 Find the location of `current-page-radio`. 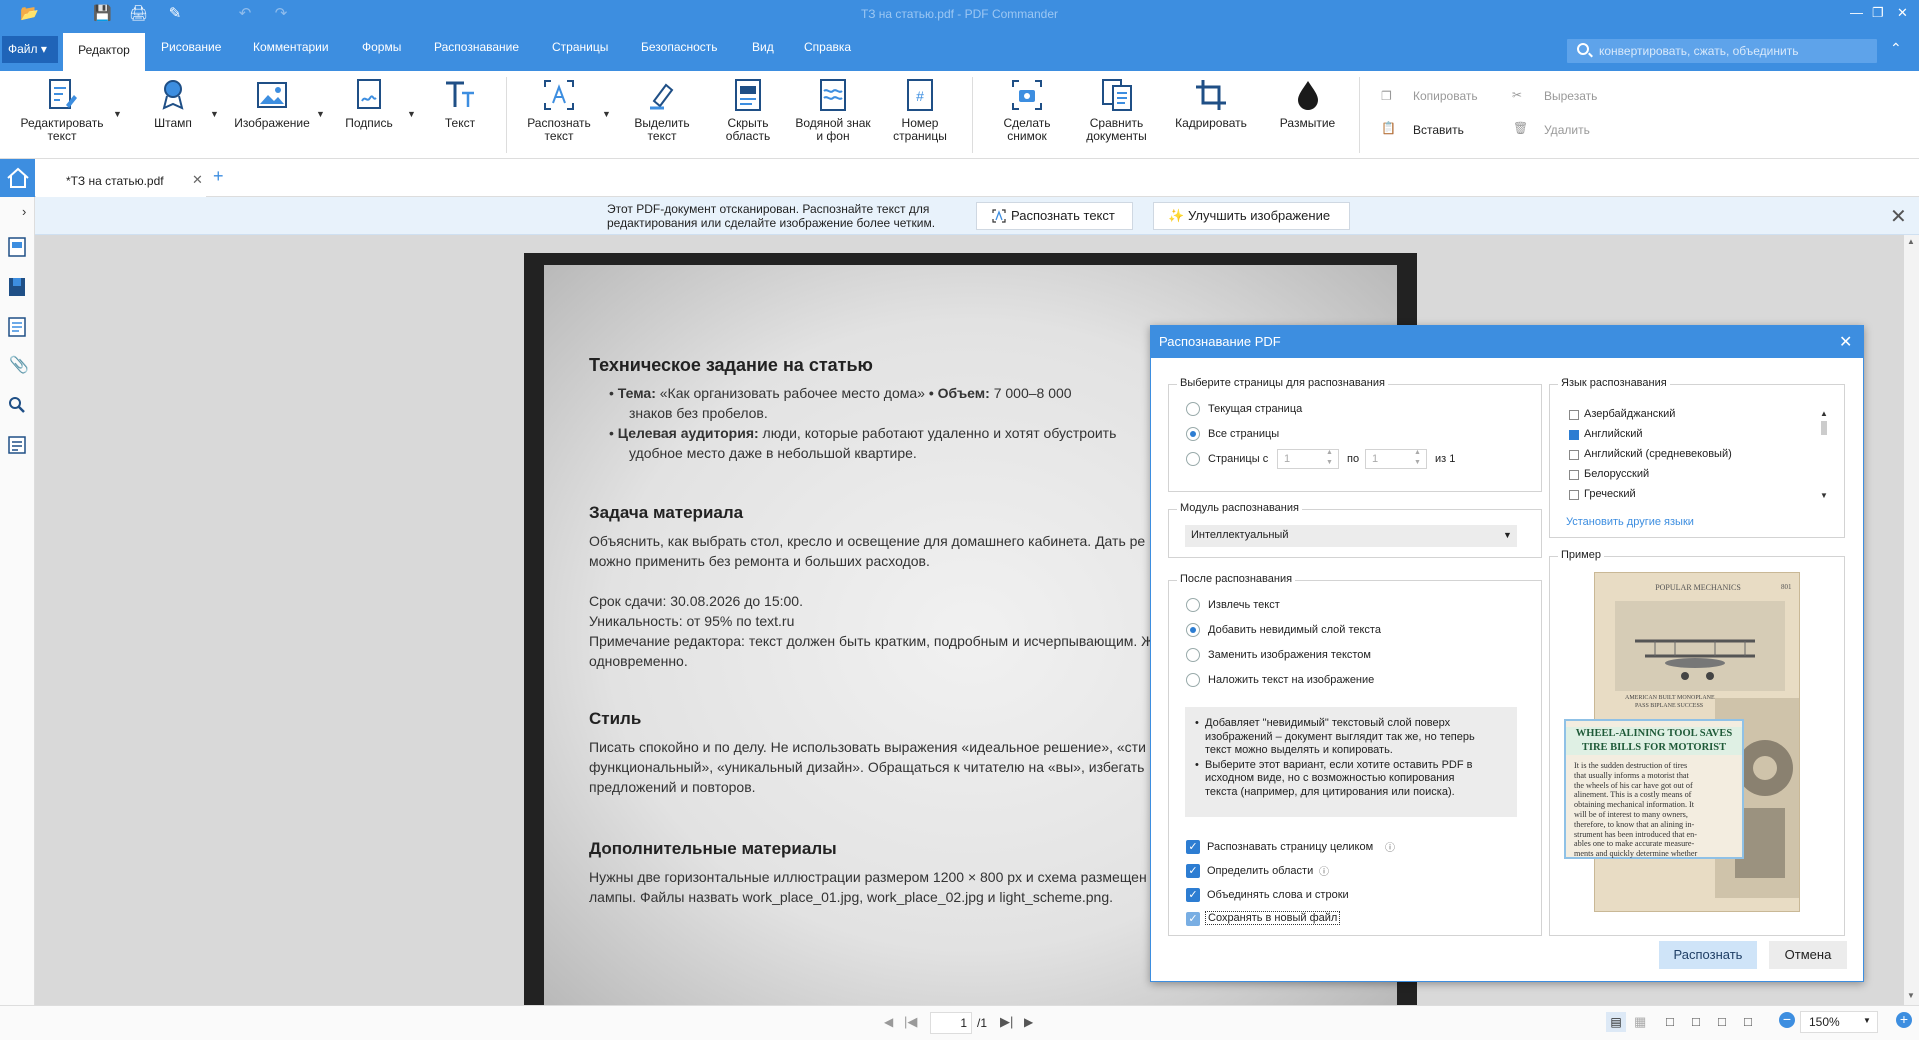

current-page-radio is located at coordinates (1193, 409).